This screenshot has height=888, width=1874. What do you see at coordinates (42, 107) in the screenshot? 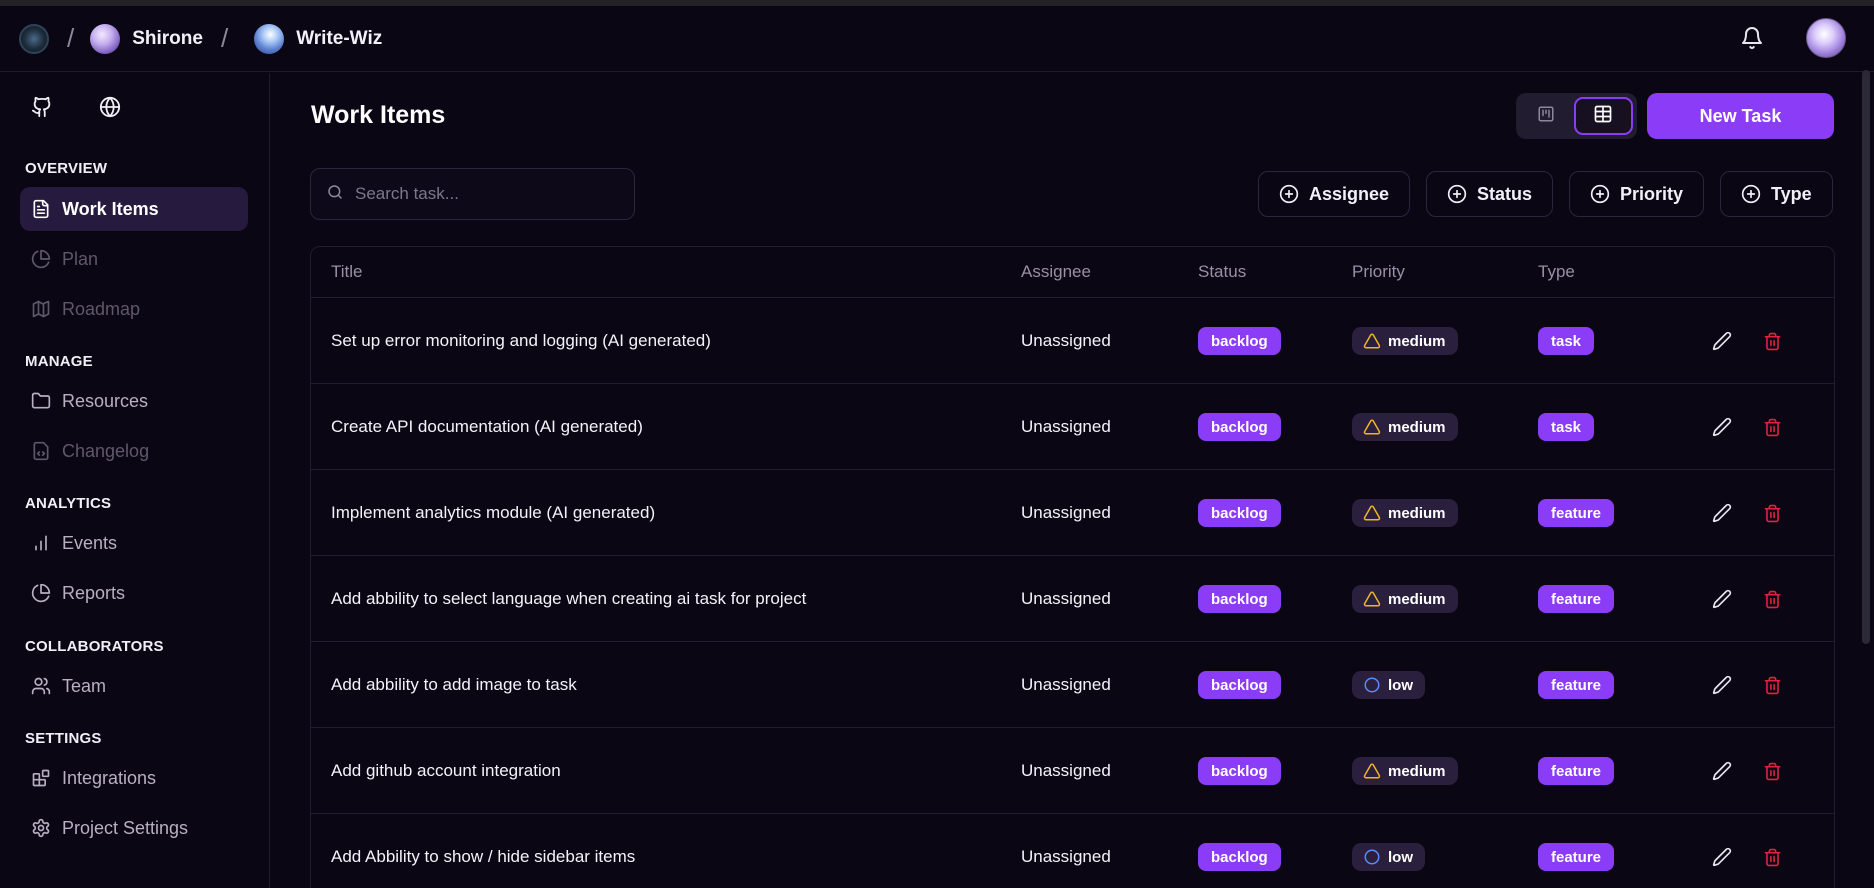
I see `github-icon` at bounding box center [42, 107].